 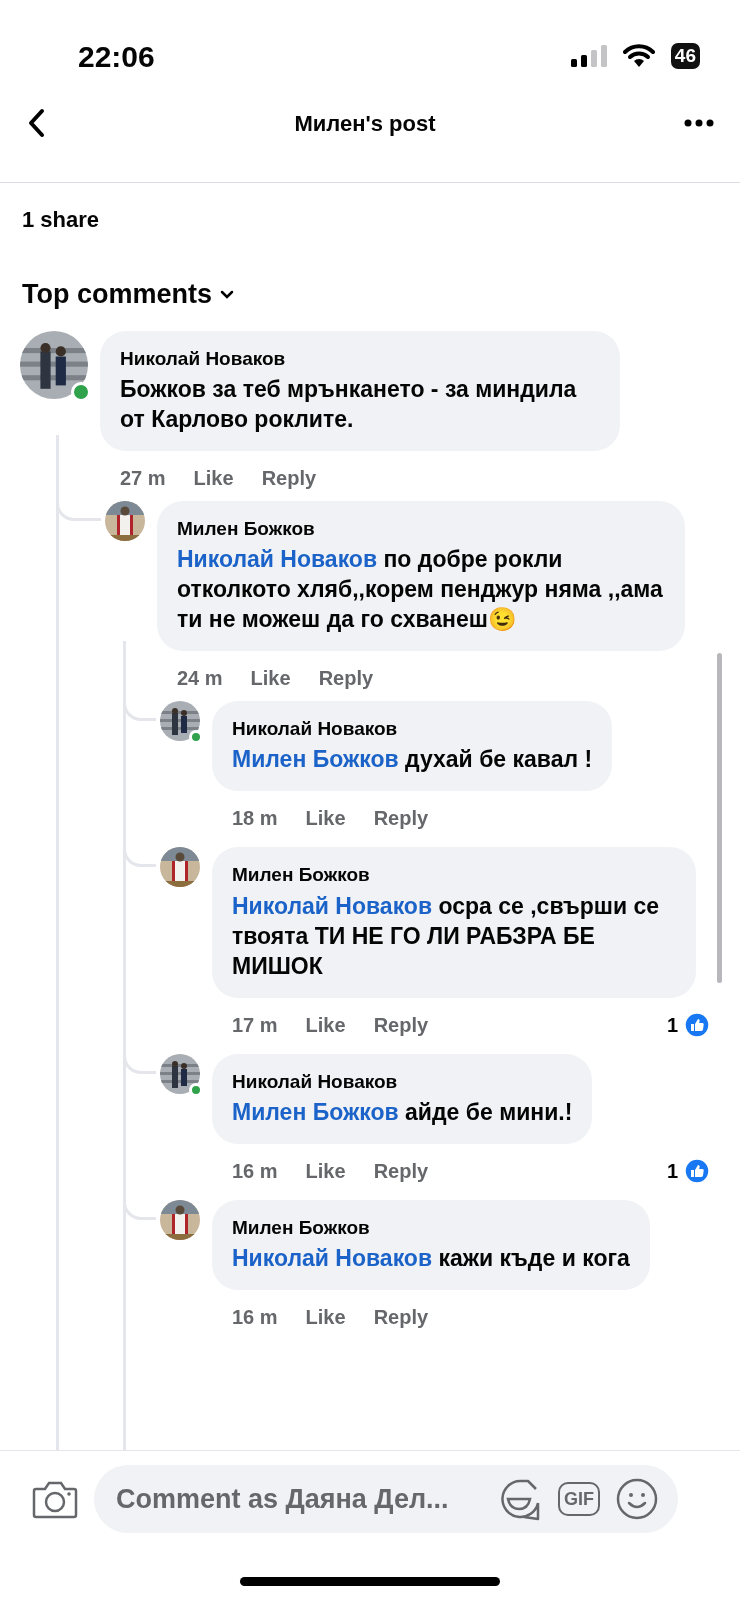 I want to click on timestamp: 27 m, so click(x=143, y=478).